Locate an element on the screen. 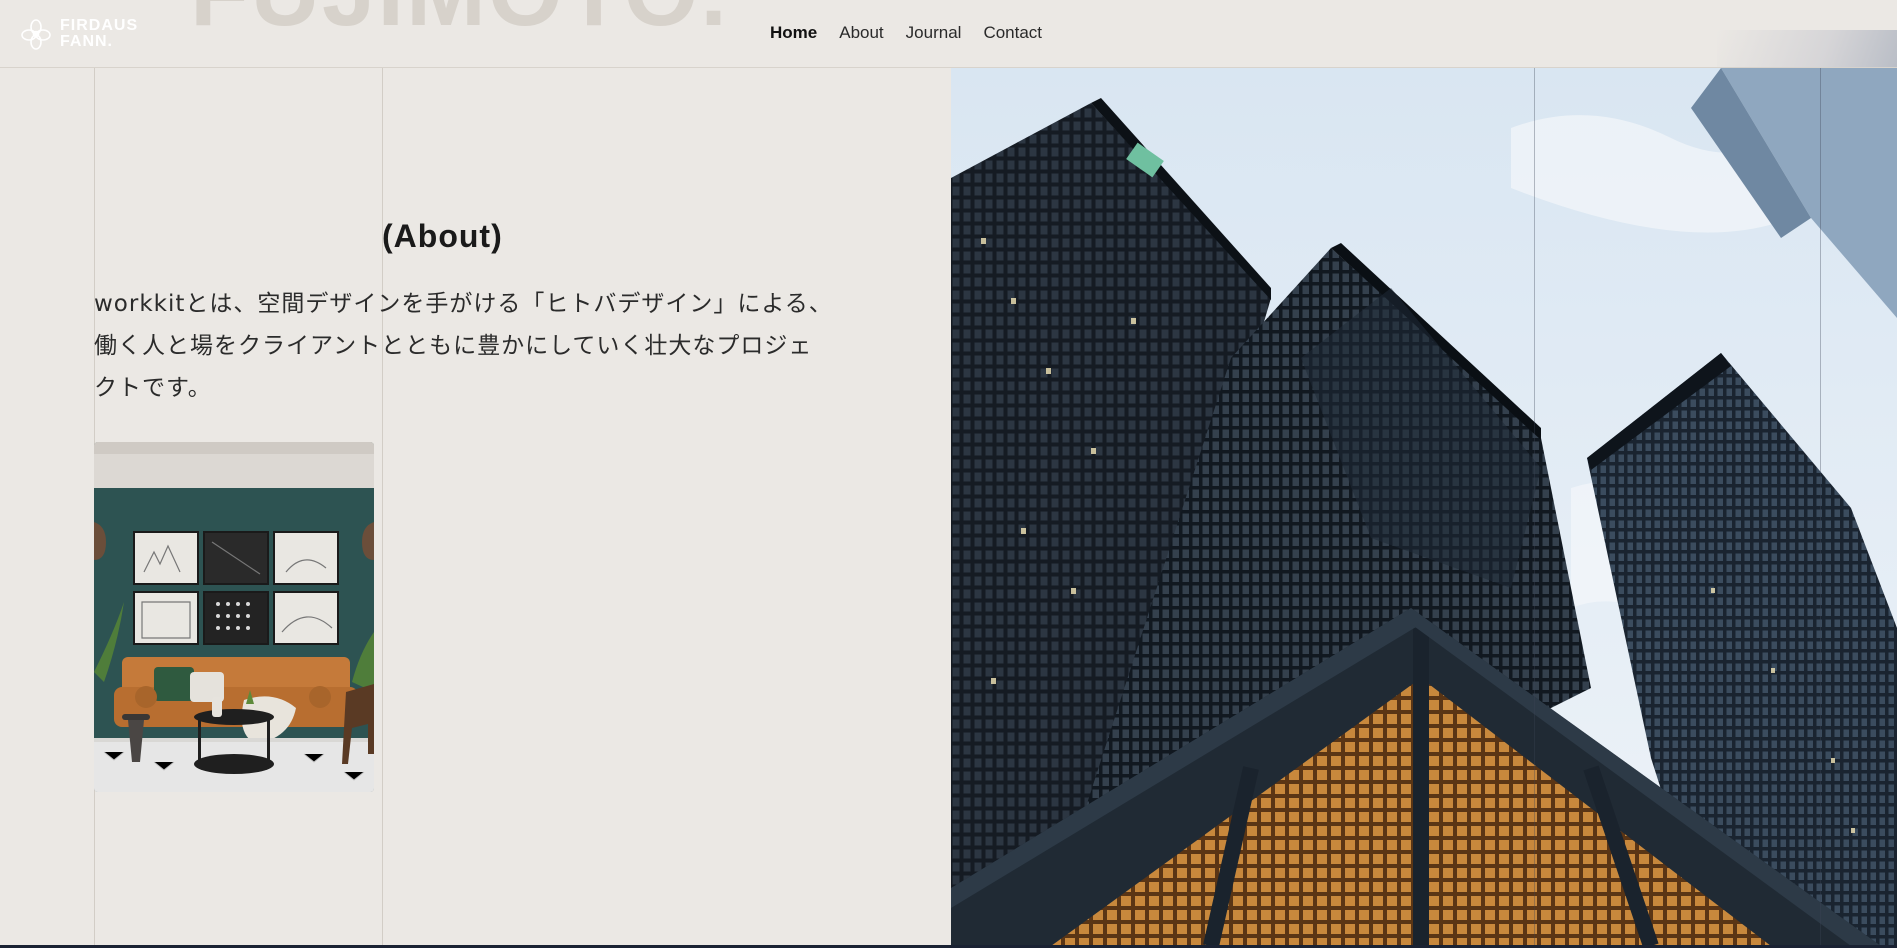 The width and height of the screenshot is (1897, 948). flower-icon is located at coordinates (36, 34).